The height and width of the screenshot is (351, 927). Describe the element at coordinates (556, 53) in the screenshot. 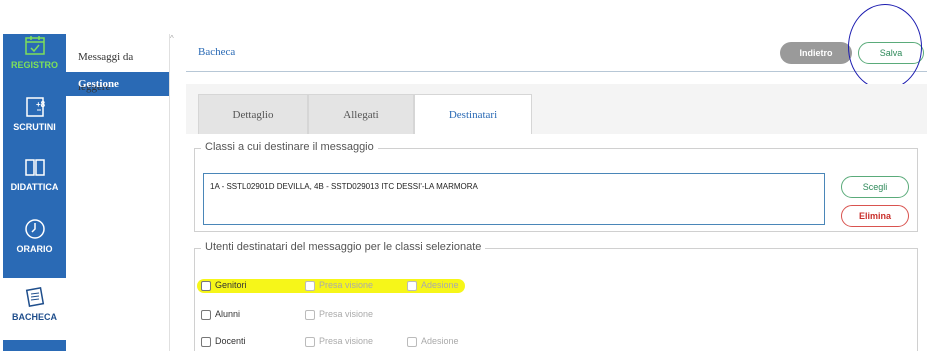

I see `page-header: Bacheca Indietro Salva` at that location.